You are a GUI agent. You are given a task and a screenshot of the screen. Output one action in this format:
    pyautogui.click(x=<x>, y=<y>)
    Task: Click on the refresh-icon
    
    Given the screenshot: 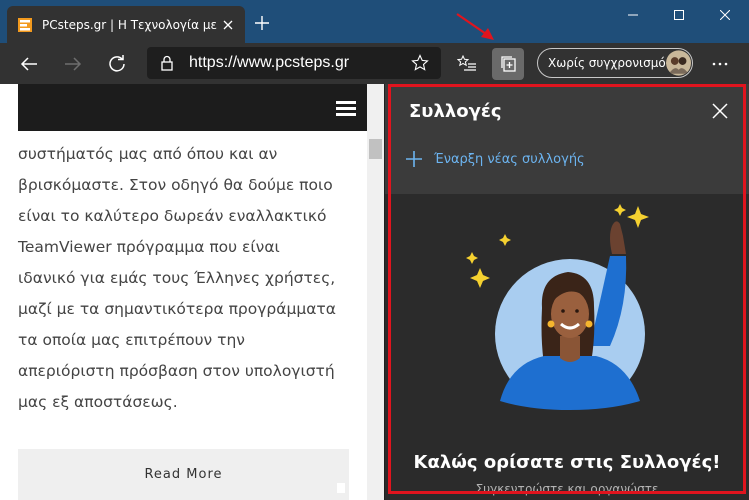 What is the action you would take?
    pyautogui.click(x=117, y=63)
    